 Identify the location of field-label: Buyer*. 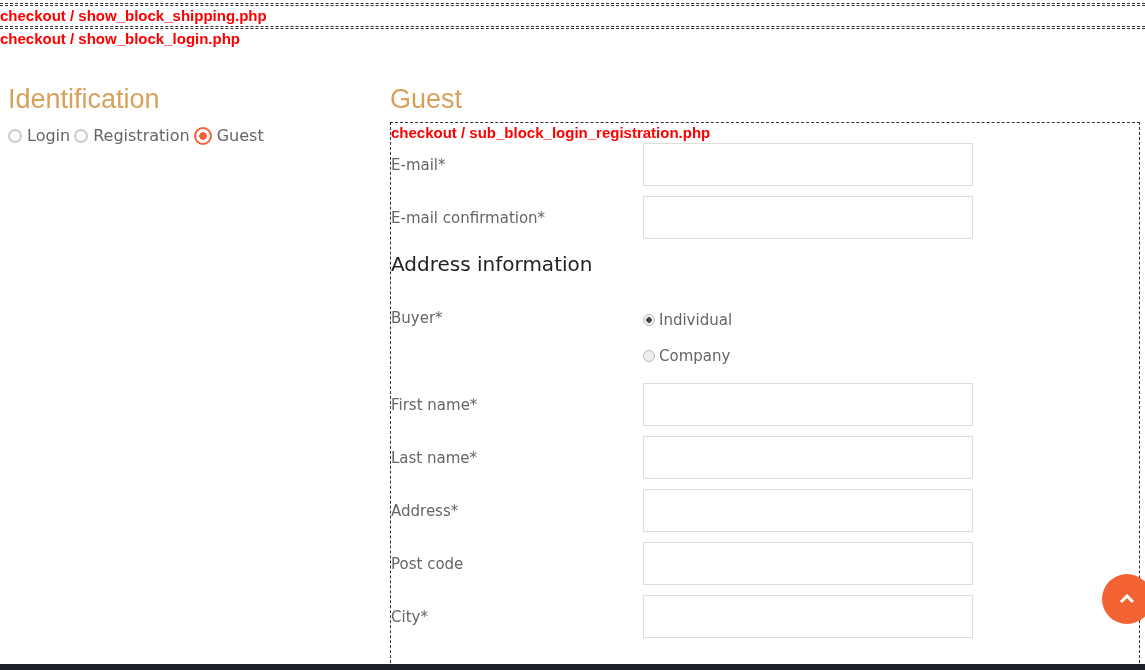
(417, 319).